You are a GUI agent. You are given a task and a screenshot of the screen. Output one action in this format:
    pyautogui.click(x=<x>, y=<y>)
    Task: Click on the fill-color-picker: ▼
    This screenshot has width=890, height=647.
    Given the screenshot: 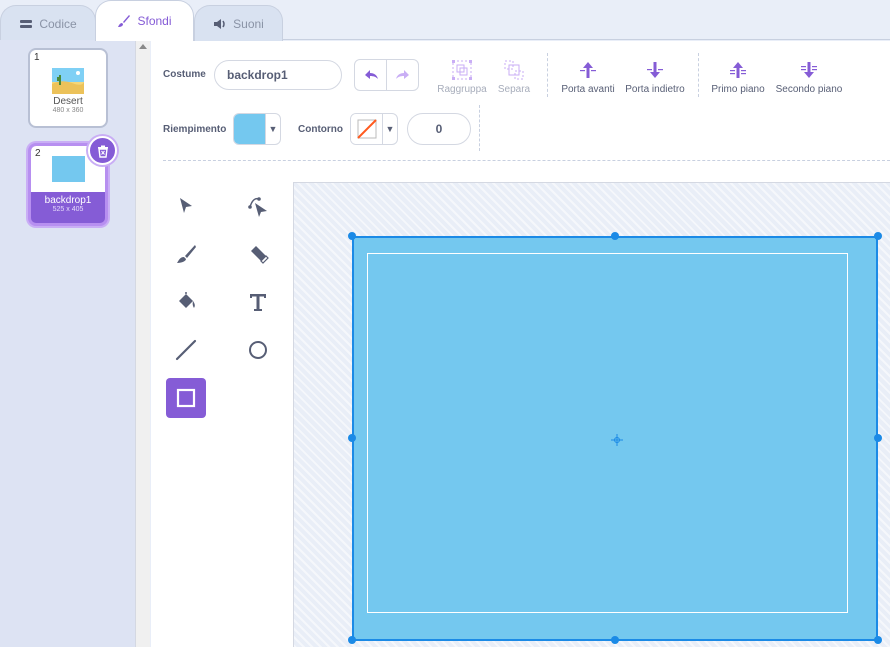 What is the action you would take?
    pyautogui.click(x=257, y=129)
    